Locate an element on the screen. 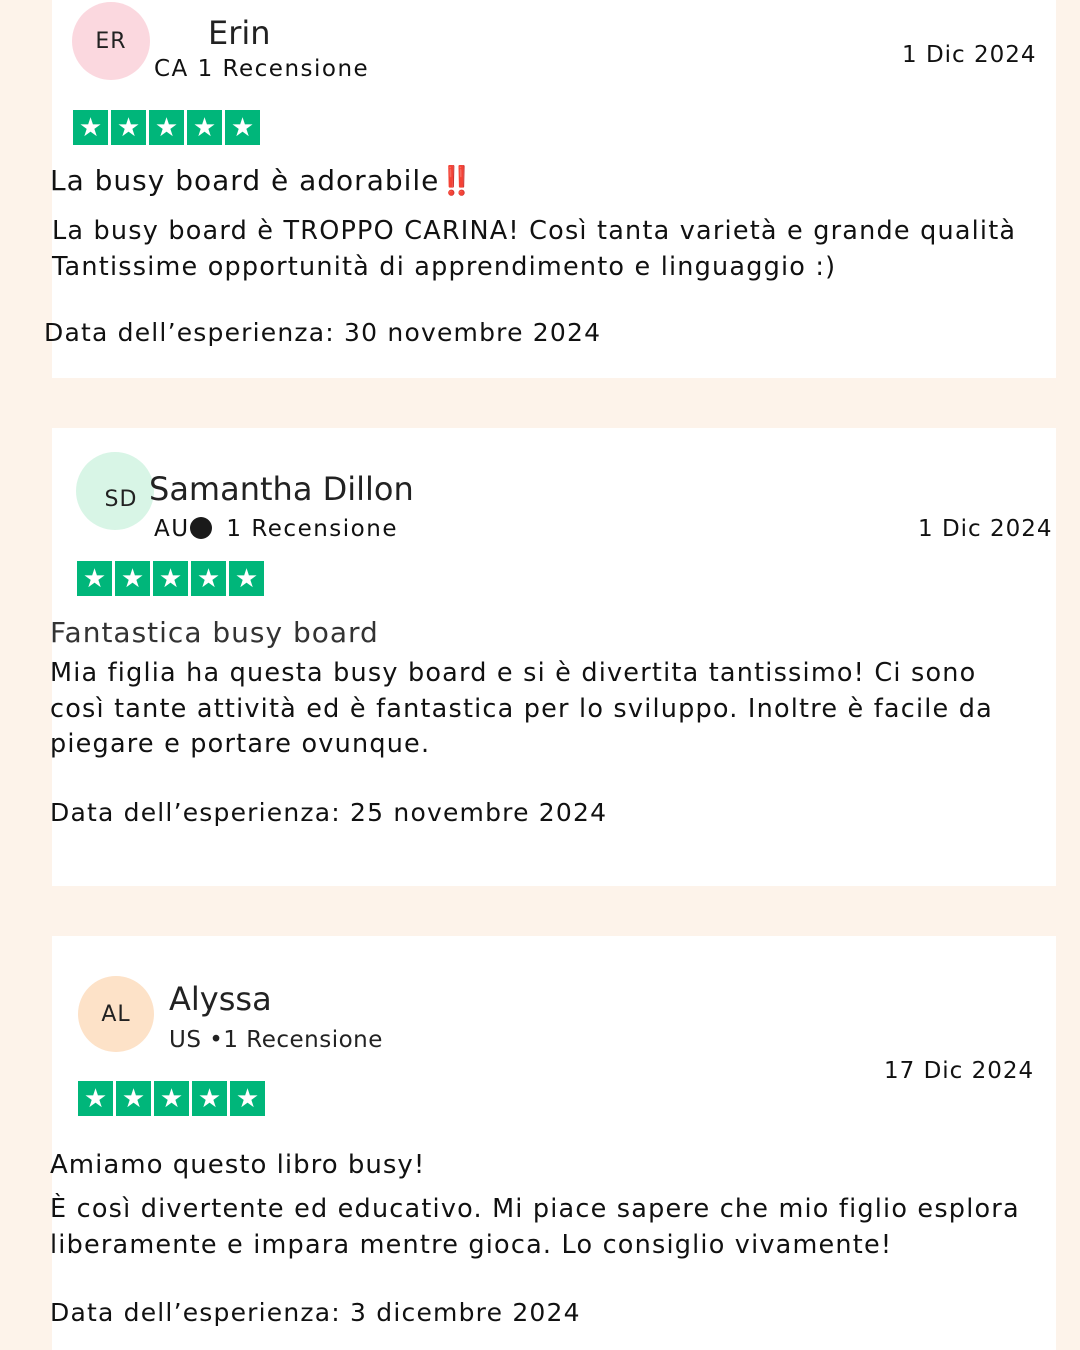 This screenshot has height=1350, width=1080. avatar: ER is located at coordinates (111, 41).